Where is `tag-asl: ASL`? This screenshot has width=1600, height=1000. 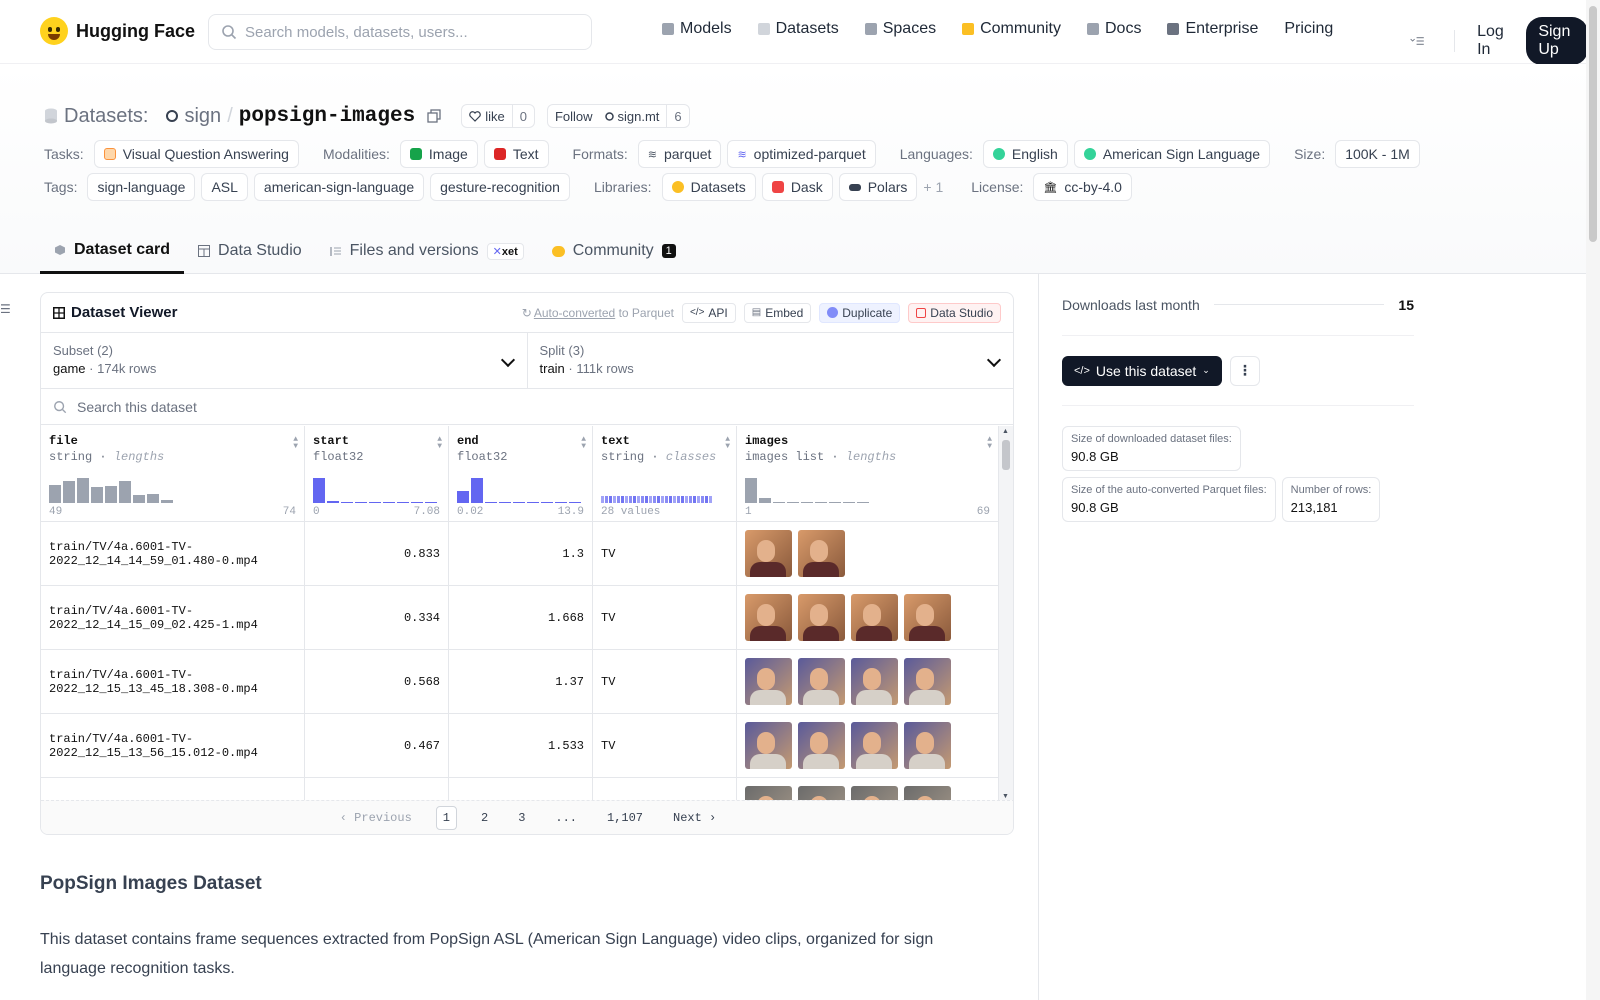 tag-asl: ASL is located at coordinates (224, 187).